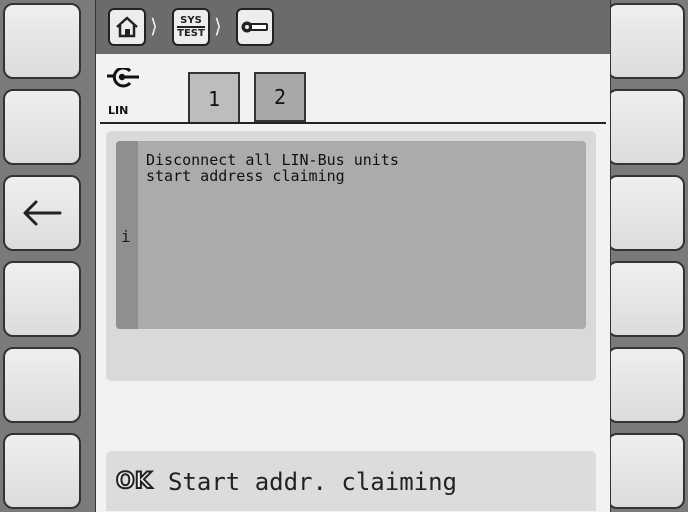 The width and height of the screenshot is (688, 512). I want to click on sys-test-icon: SYS TEST, so click(191, 27).